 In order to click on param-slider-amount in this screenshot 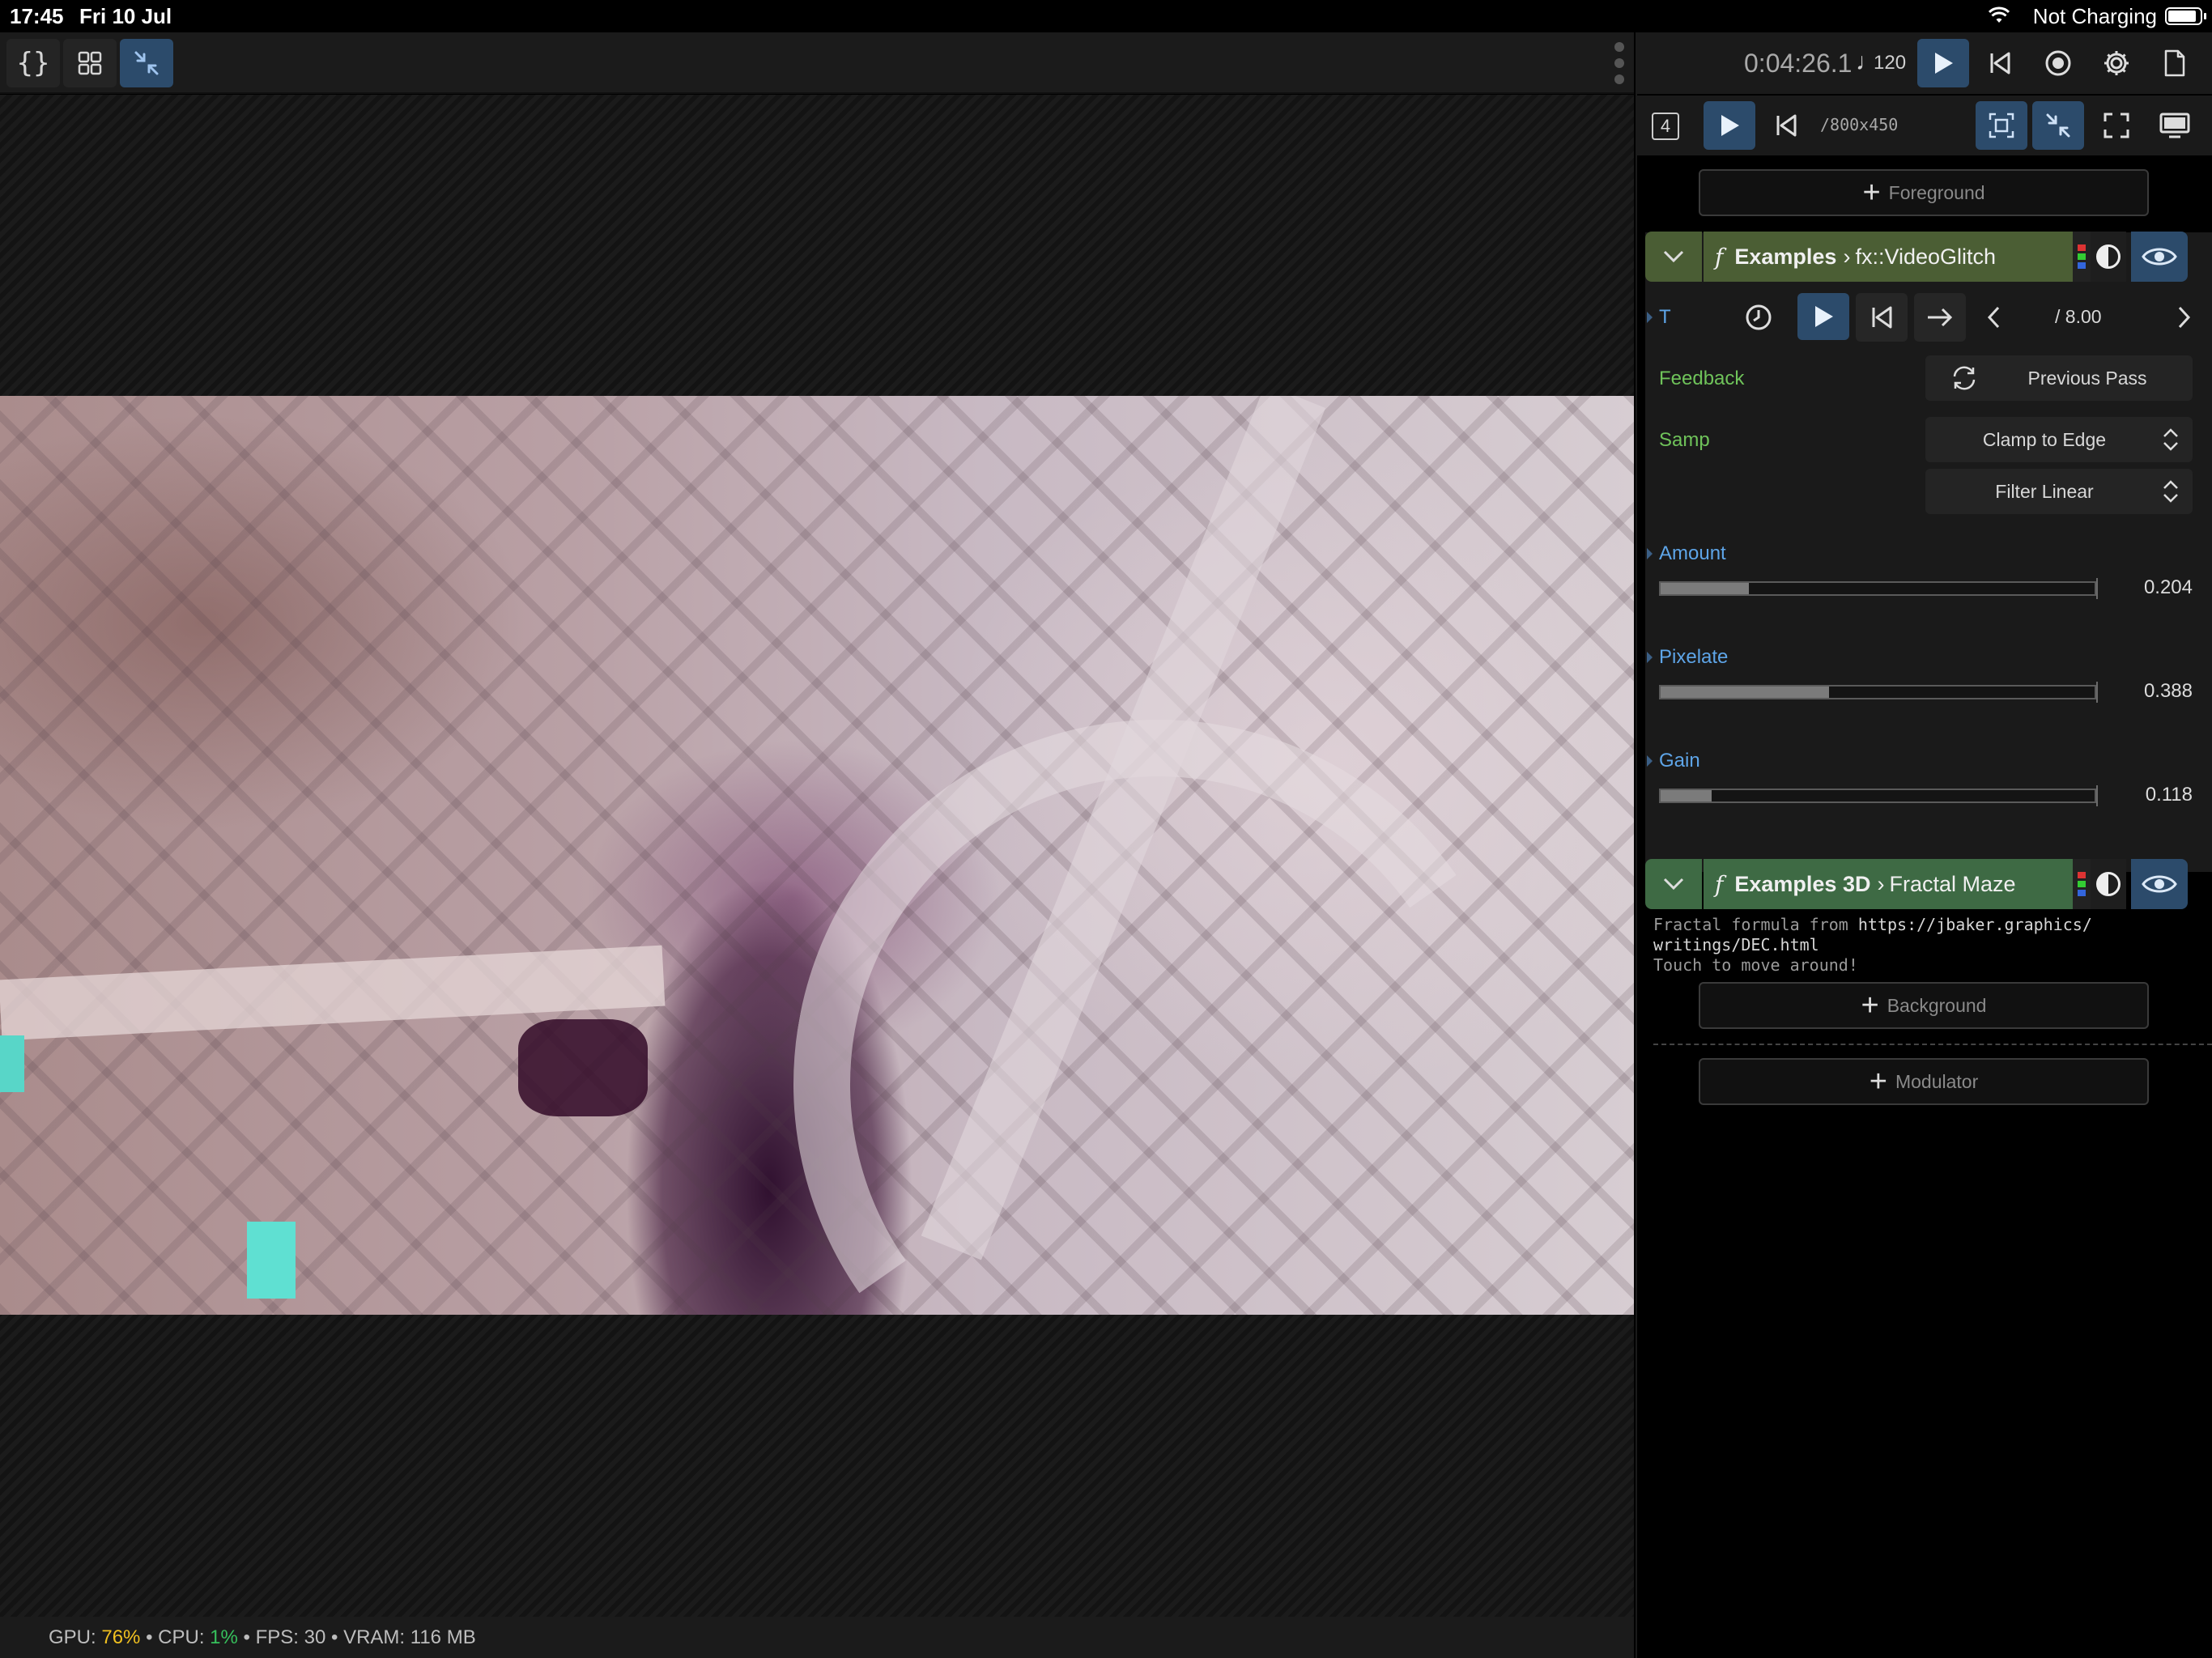, I will do `click(1878, 588)`.